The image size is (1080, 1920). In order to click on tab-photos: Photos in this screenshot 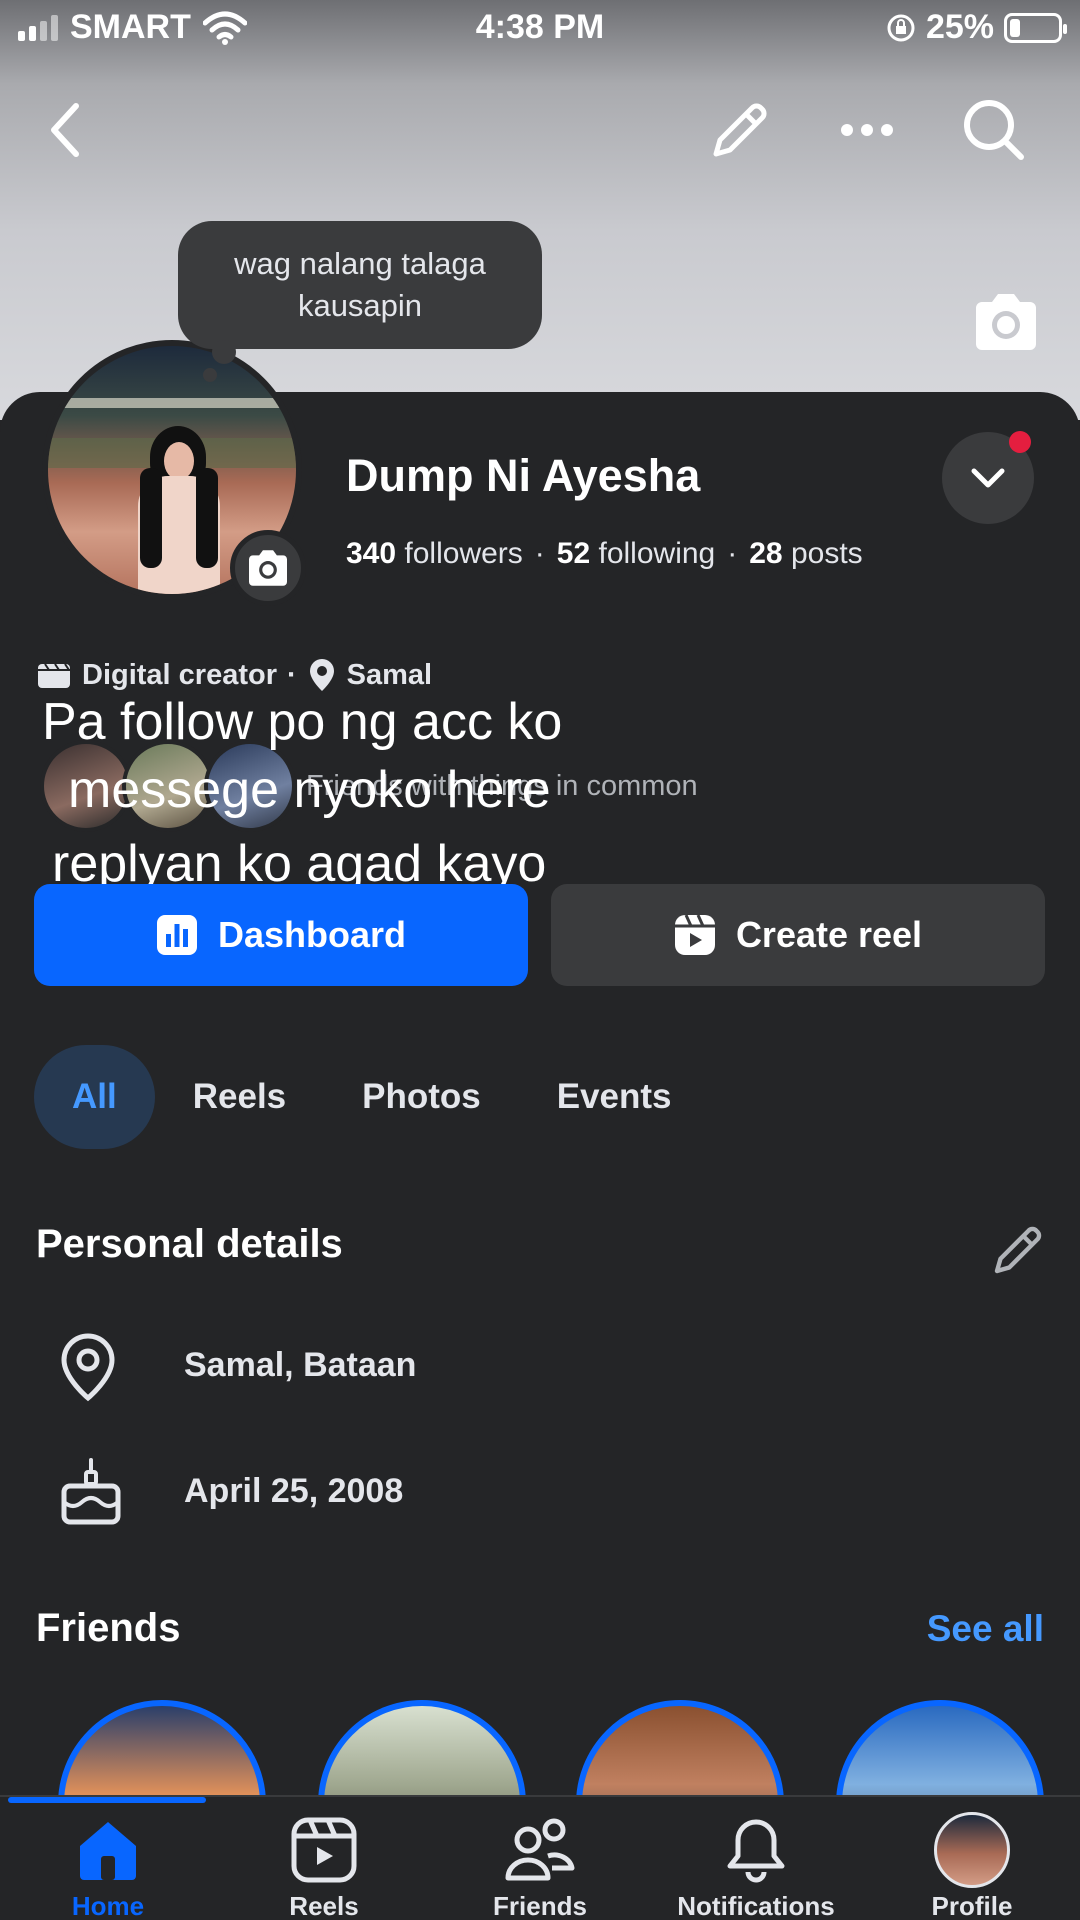, I will do `click(421, 1097)`.